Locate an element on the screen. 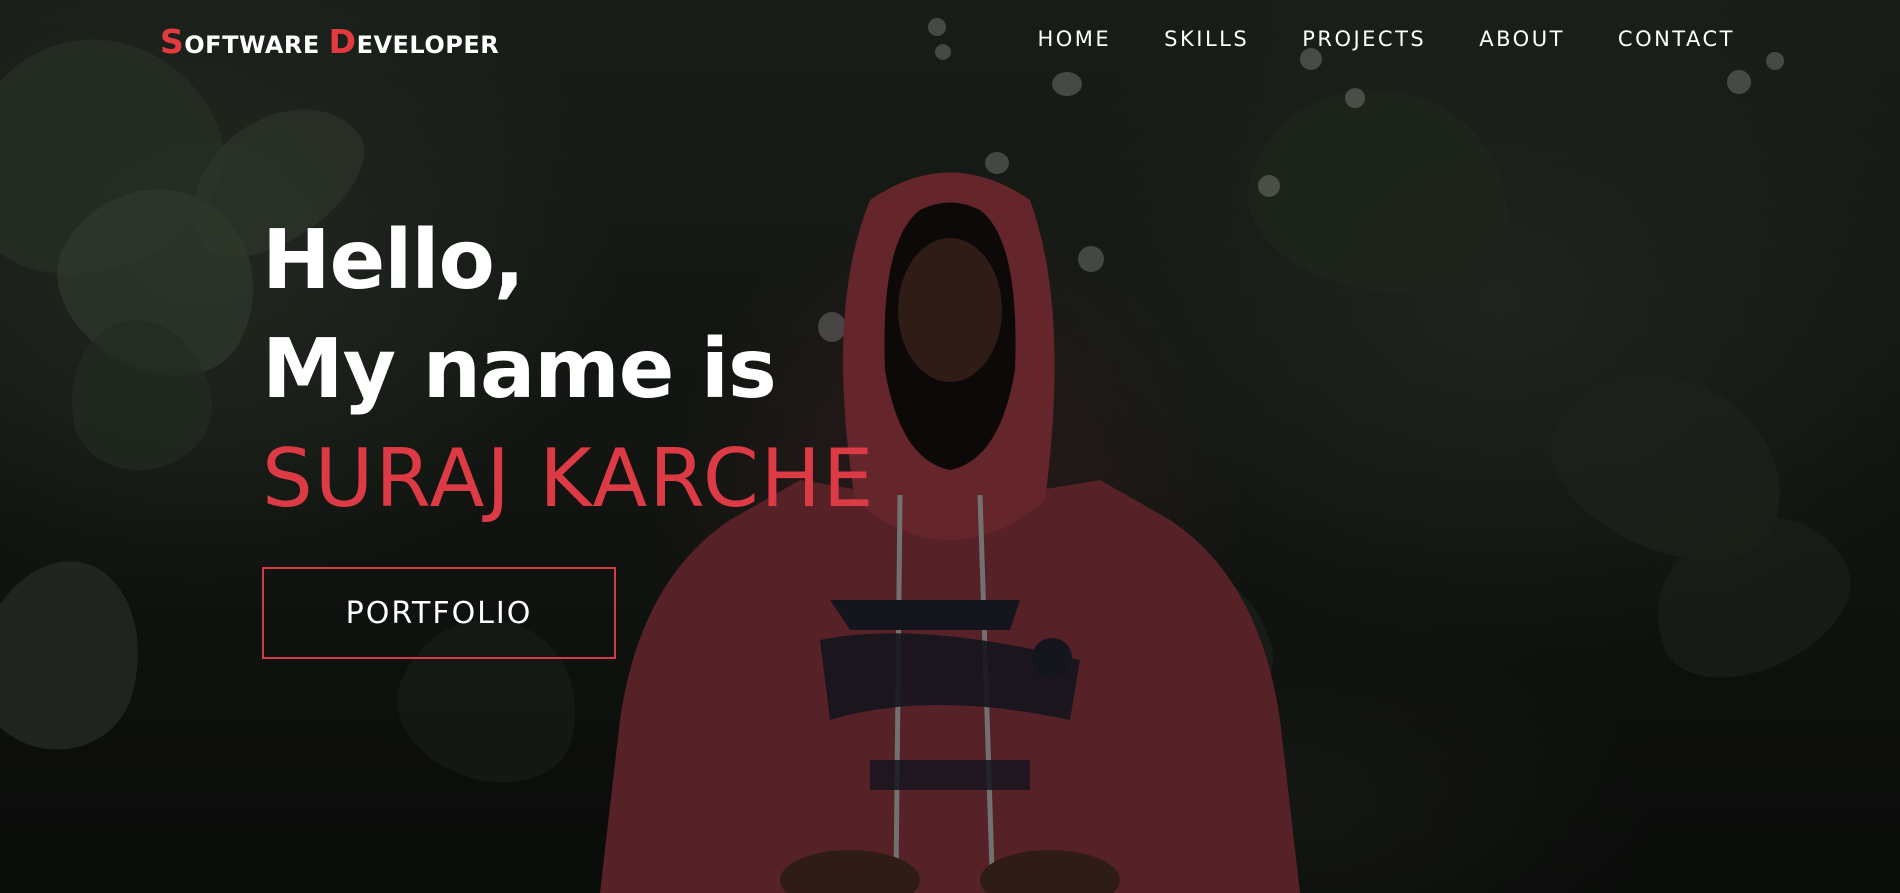 The image size is (1900, 893). nav-projects: PROJECTS is located at coordinates (1364, 39).